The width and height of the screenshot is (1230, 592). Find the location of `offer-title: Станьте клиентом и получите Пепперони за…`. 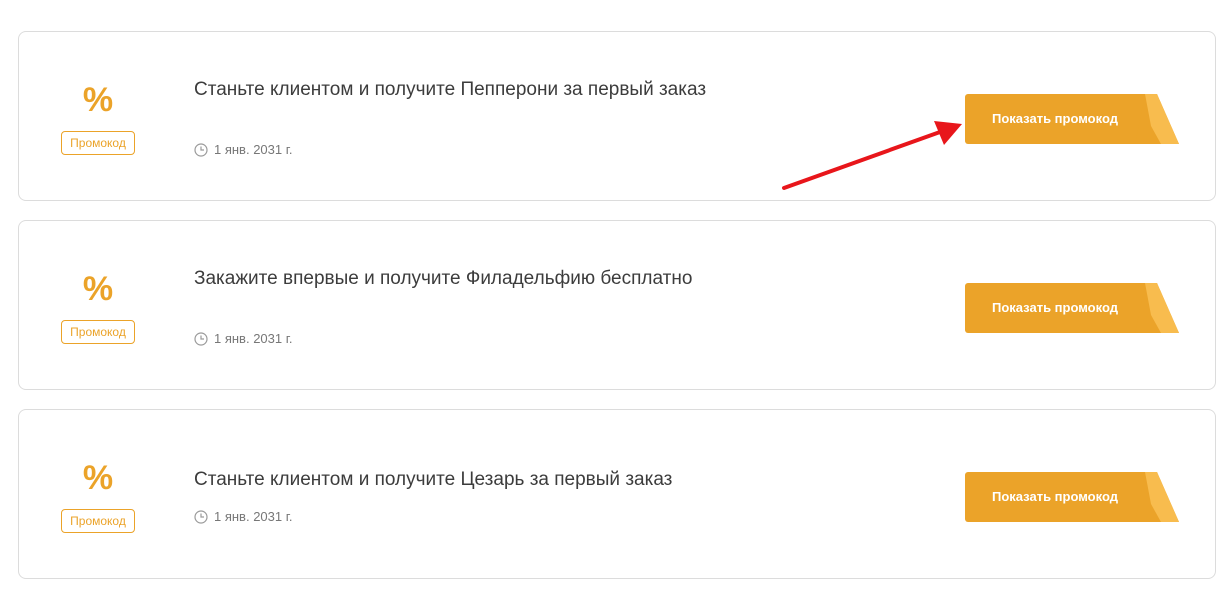

offer-title: Станьте клиентом и получите Пепперони за… is located at coordinates (450, 89).